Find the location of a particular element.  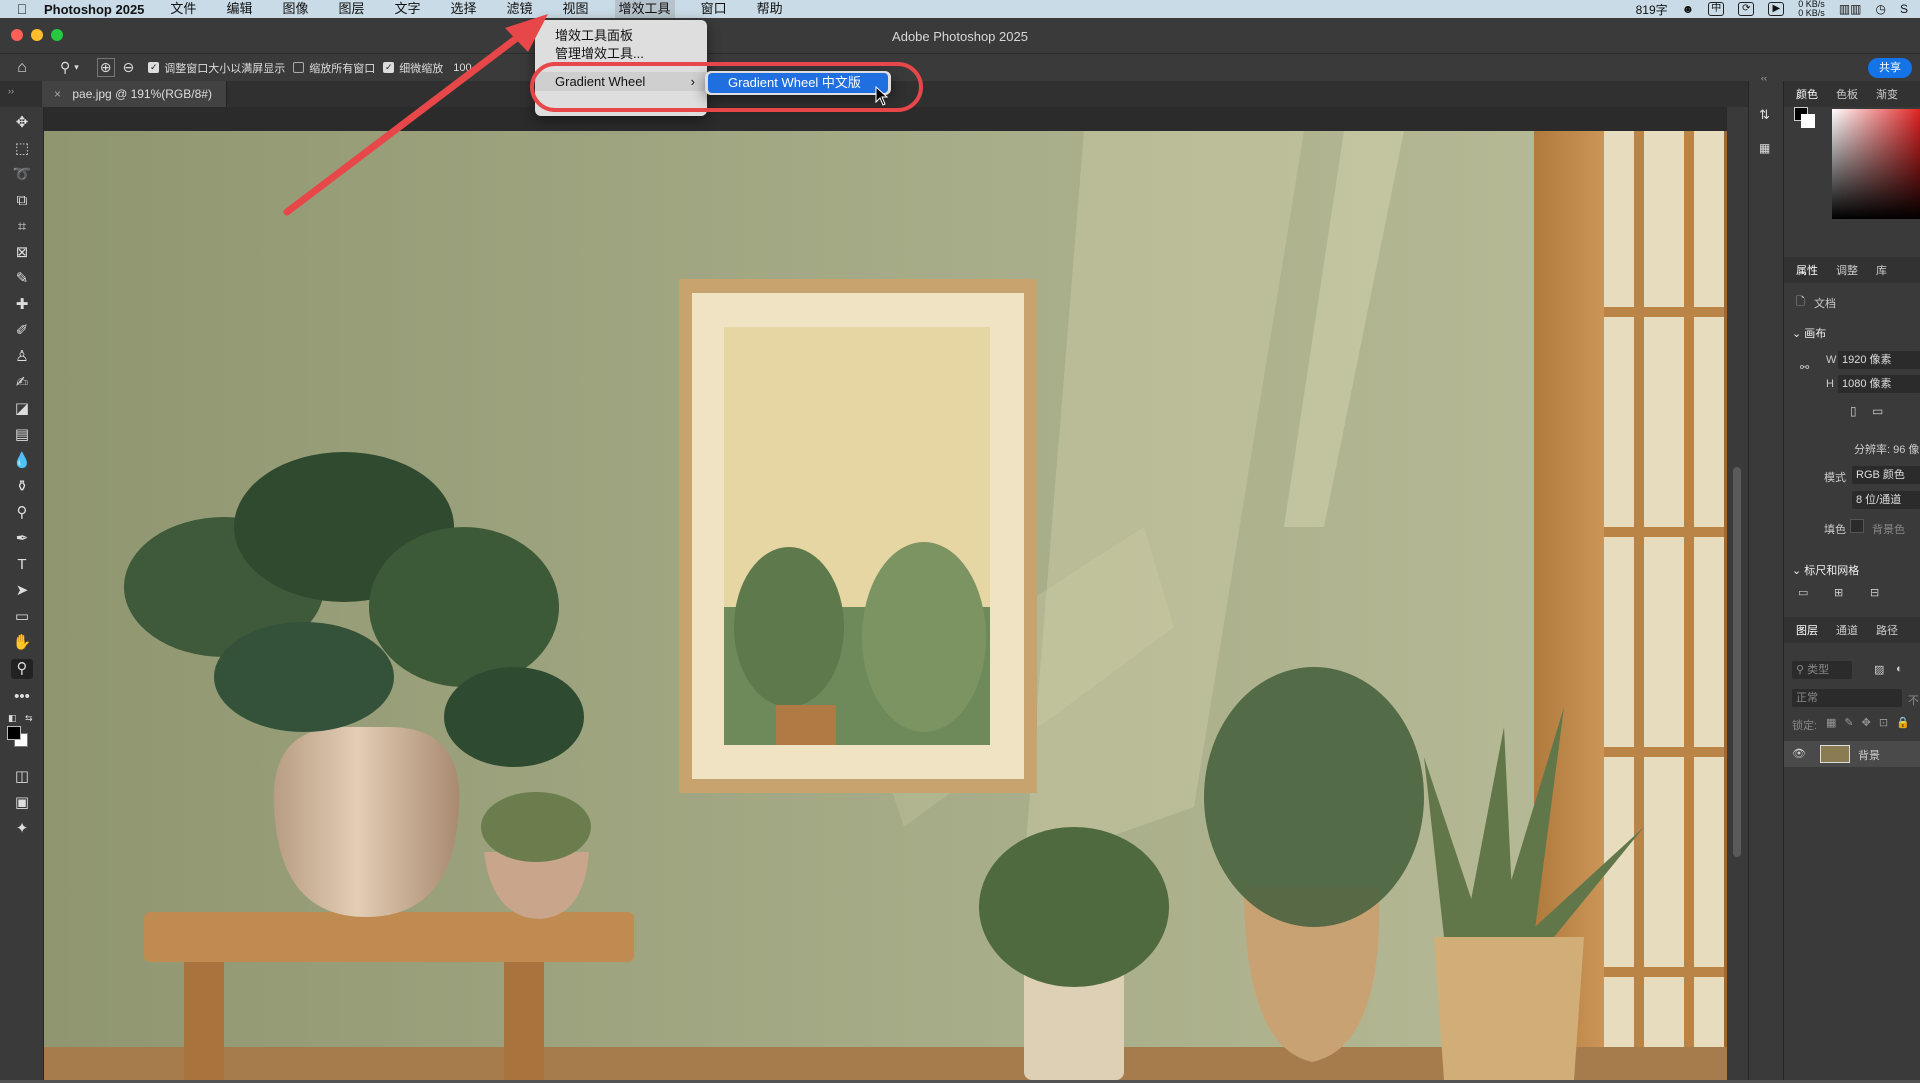

annotation-arrow is located at coordinates (415, 115).